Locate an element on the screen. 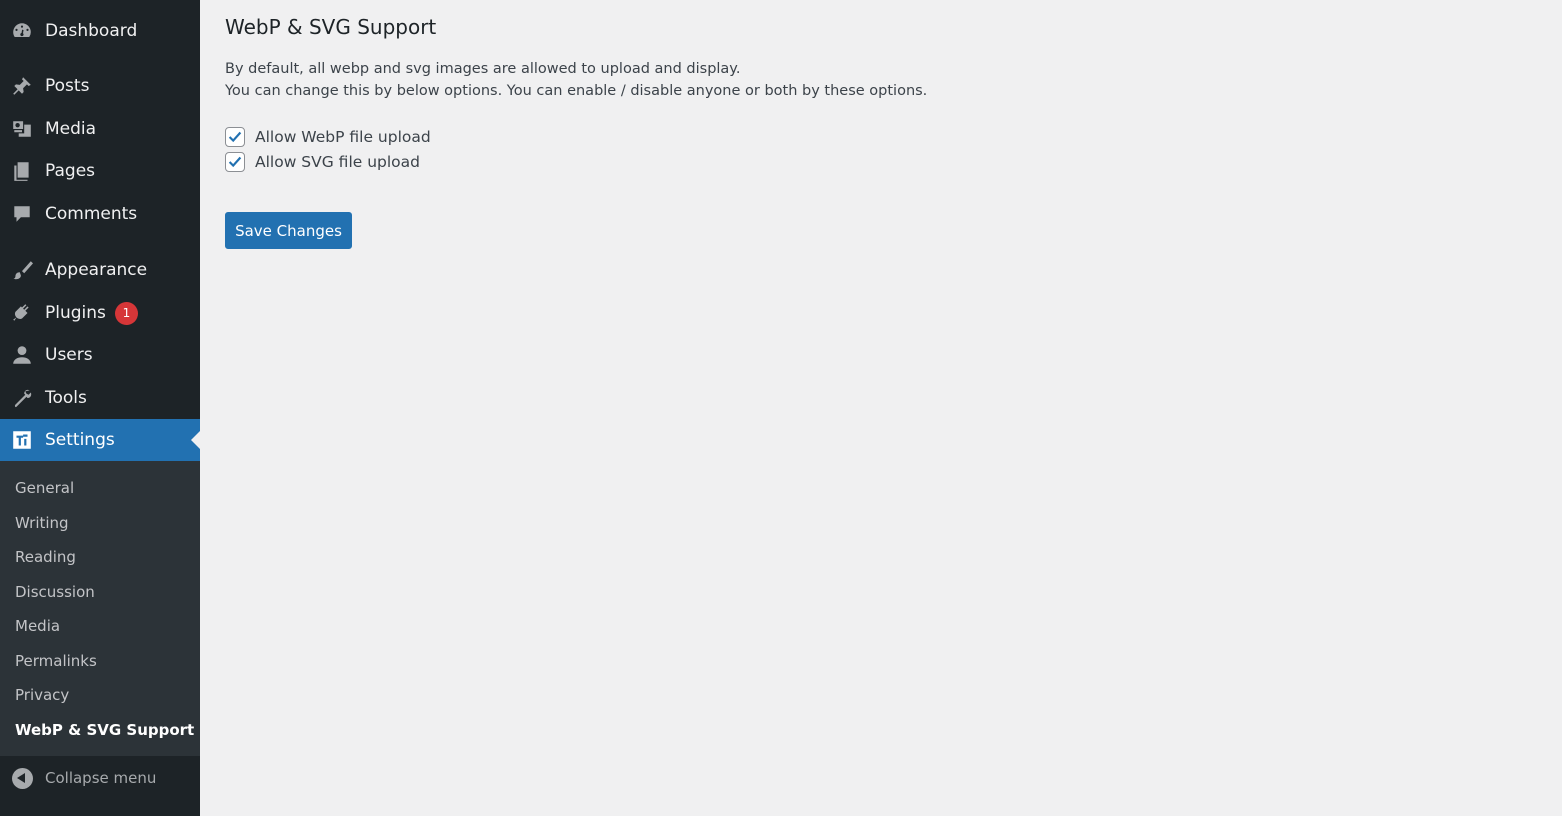  svg-option-row: Allow SVG file upload is located at coordinates (322, 162).